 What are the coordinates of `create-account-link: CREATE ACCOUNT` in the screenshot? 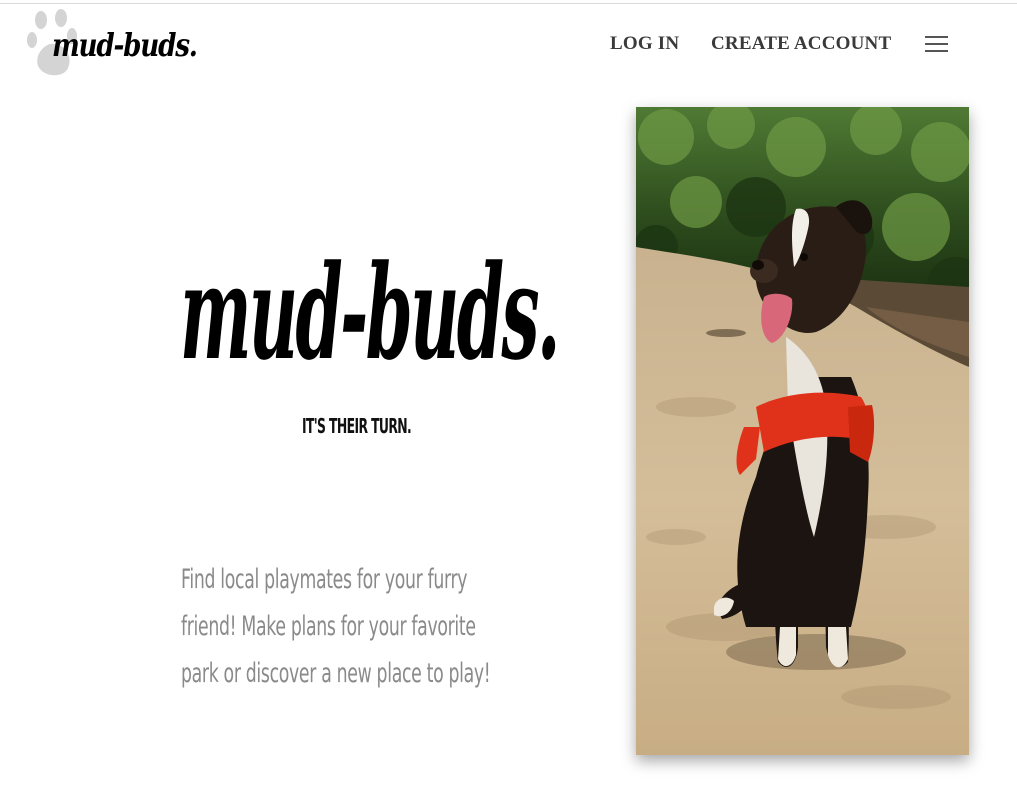 It's located at (801, 44).